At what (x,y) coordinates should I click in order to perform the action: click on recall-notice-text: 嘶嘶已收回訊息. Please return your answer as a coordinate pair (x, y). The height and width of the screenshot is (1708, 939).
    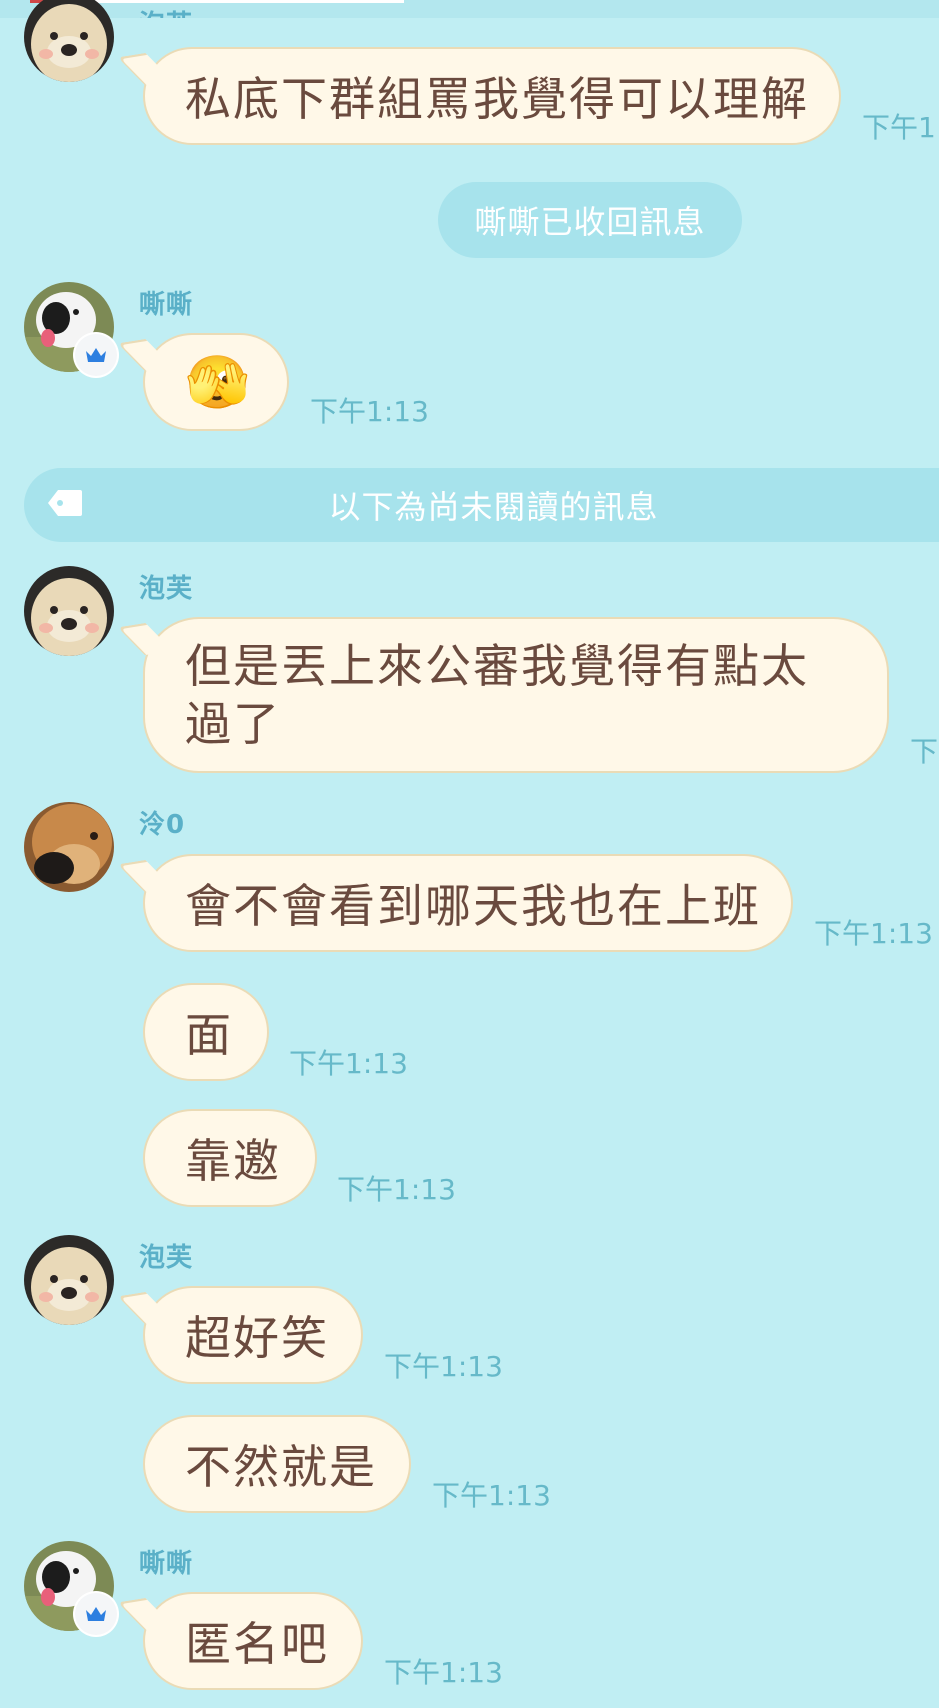
    Looking at the image, I should click on (590, 222).